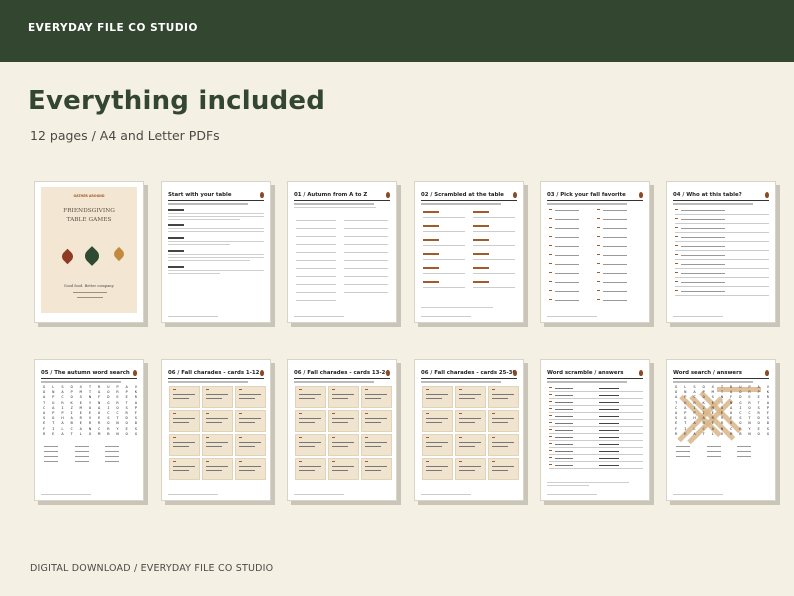 The height and width of the screenshot is (596, 794). Describe the element at coordinates (462, 195) in the screenshot. I see `page-heading: 02 / Scrambled at the table` at that location.